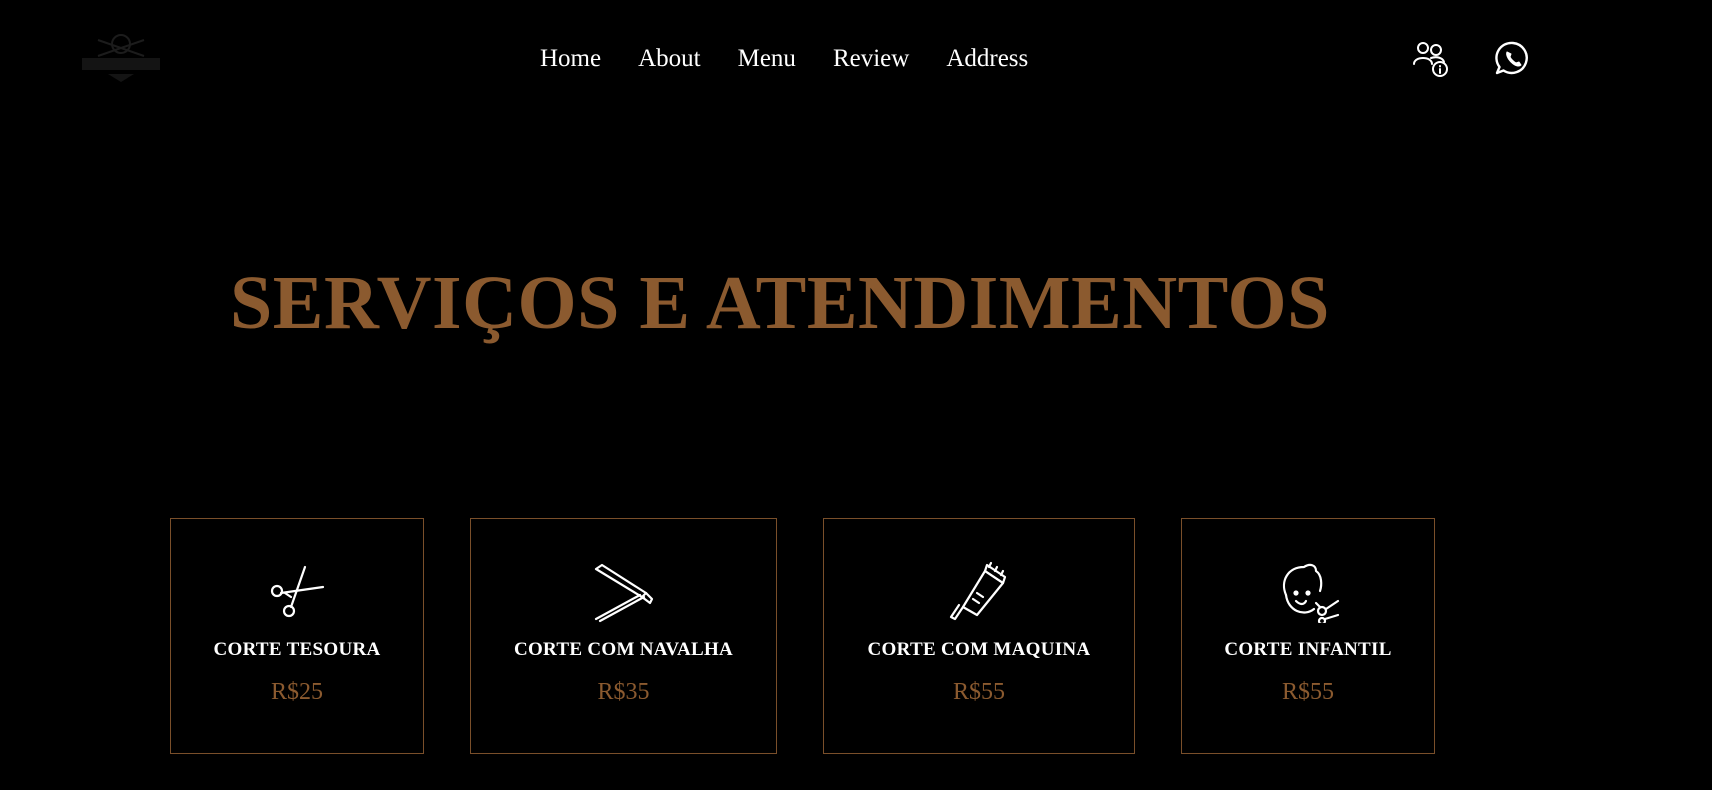 Image resolution: width=1712 pixels, height=790 pixels. I want to click on nav-about-link: About, so click(669, 59).